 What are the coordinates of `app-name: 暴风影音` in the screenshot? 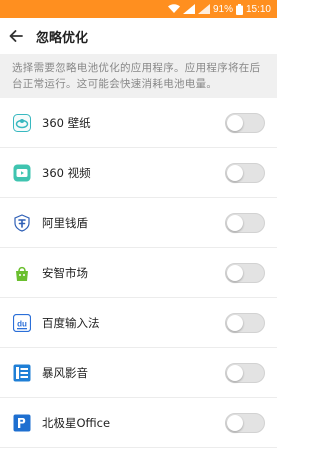 It's located at (65, 372).